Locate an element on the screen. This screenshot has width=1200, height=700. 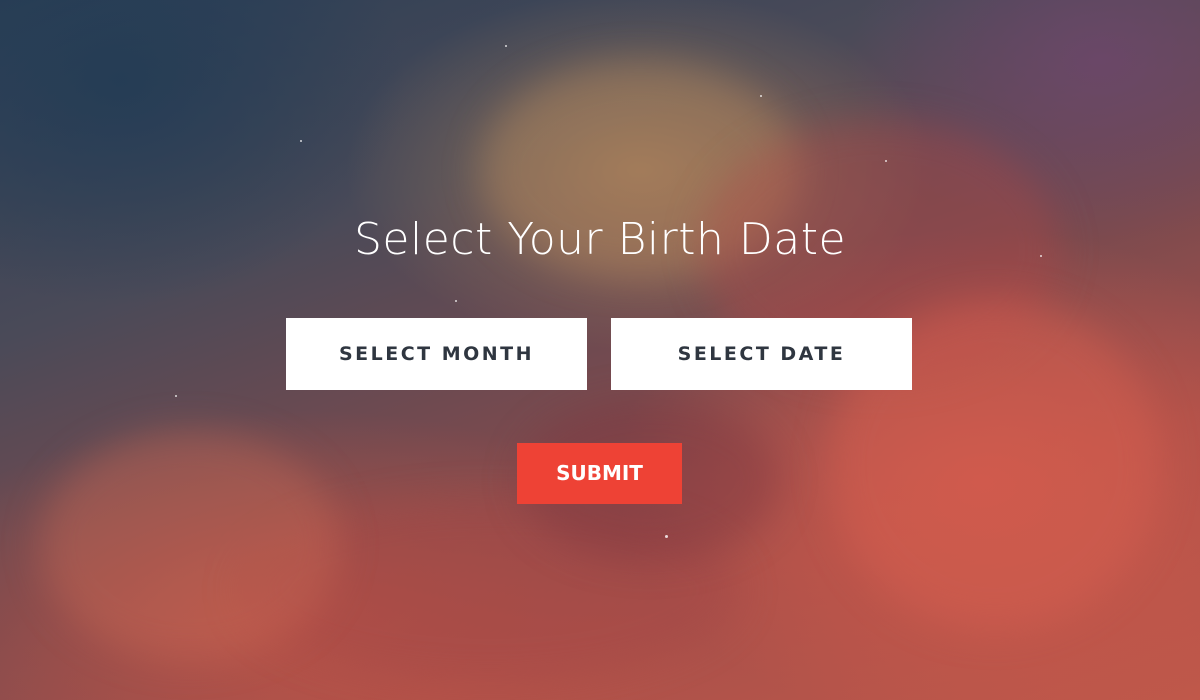
select-date-button: SELECT DATE is located at coordinates (761, 354).